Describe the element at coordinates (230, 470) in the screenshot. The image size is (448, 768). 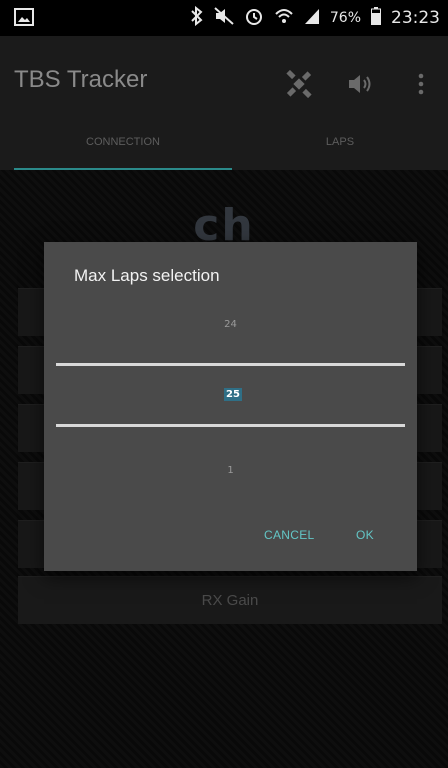
I see `picker-value-below: 1` at that location.